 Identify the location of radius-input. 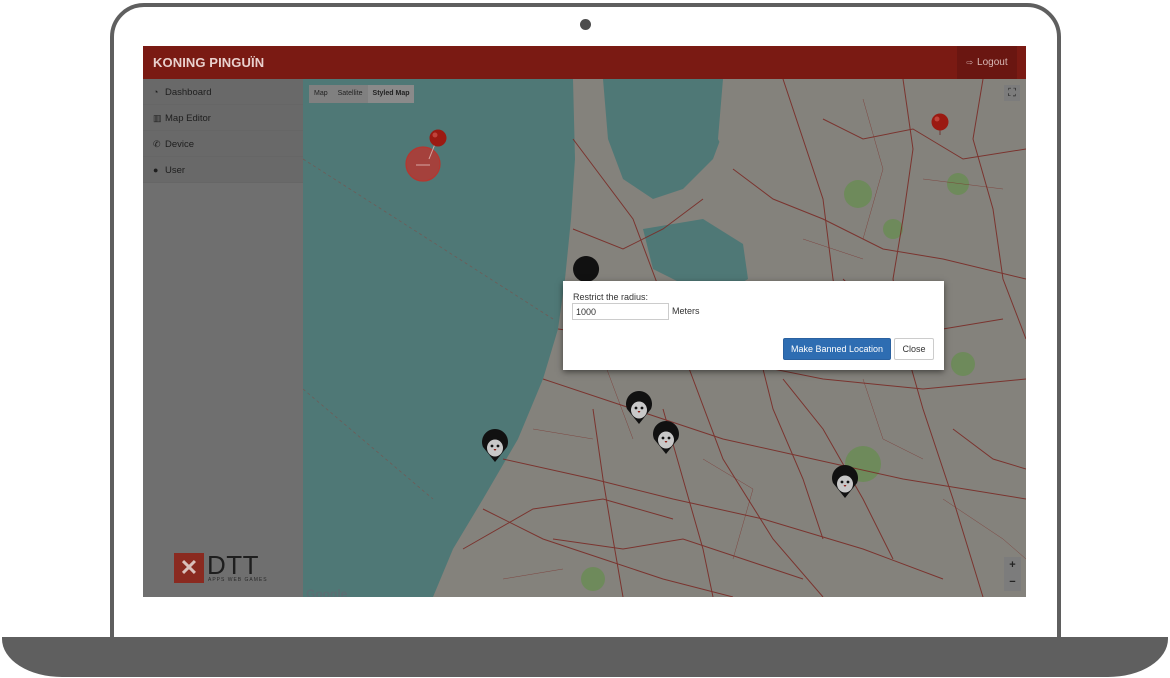
(620, 311).